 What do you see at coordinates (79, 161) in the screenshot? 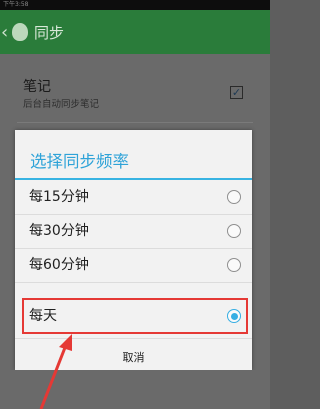
I see `dialog-title: 选择同步频率` at bounding box center [79, 161].